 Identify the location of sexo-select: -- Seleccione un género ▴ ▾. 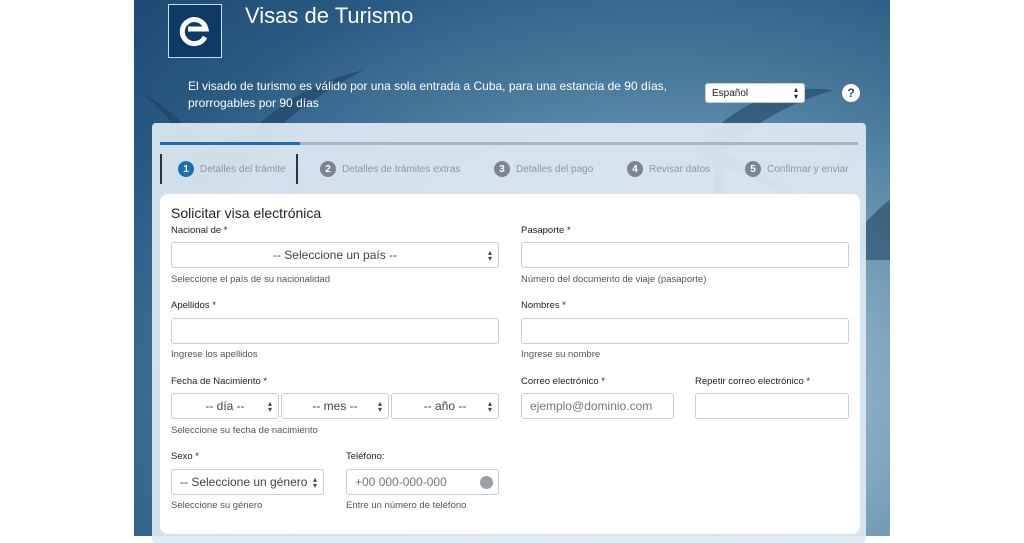
(247, 482).